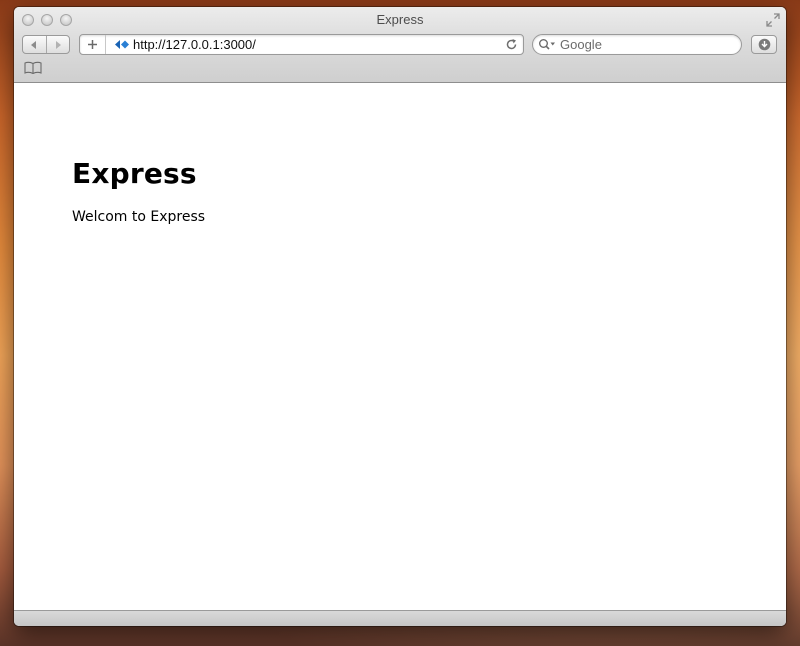 This screenshot has width=800, height=646. I want to click on plus-icon, so click(92, 44).